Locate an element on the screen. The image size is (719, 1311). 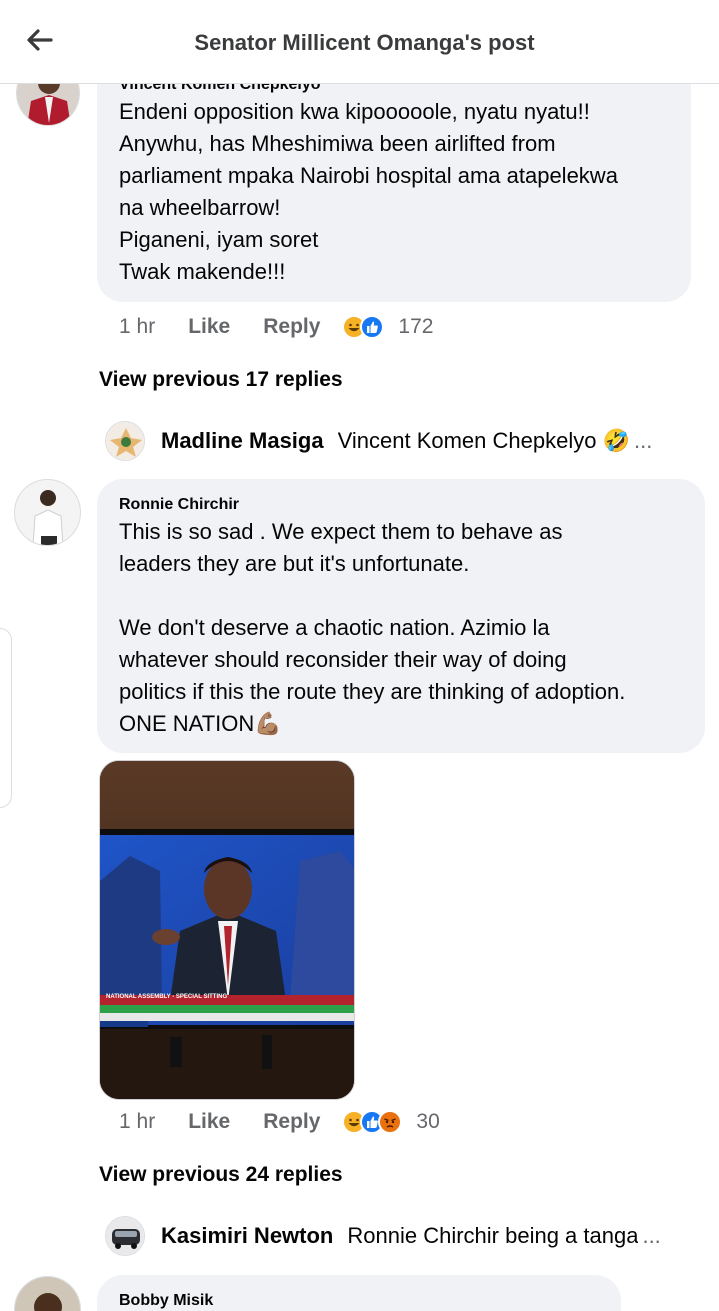
comment-actions: 1 hr Like Reply 30 is located at coordinates (279, 1122).